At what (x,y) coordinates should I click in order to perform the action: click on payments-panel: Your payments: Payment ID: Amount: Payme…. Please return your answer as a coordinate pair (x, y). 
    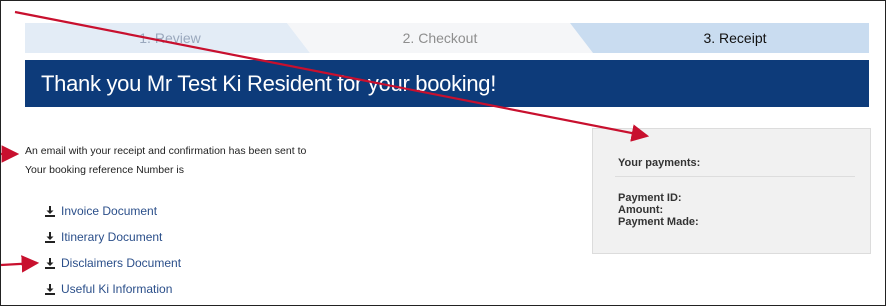
    Looking at the image, I should click on (731, 191).